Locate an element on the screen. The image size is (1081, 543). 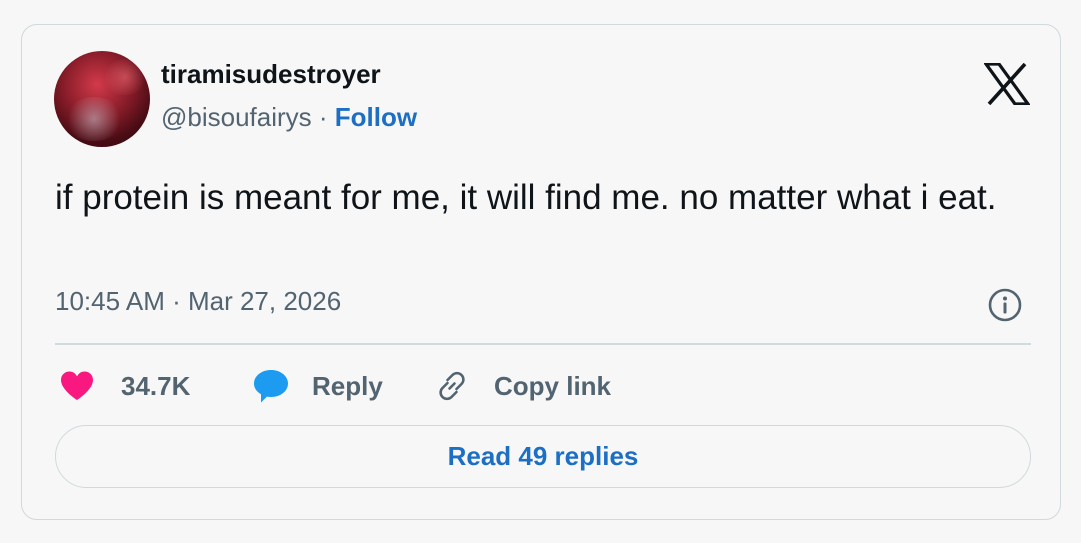
reply-button: Reply is located at coordinates (317, 386).